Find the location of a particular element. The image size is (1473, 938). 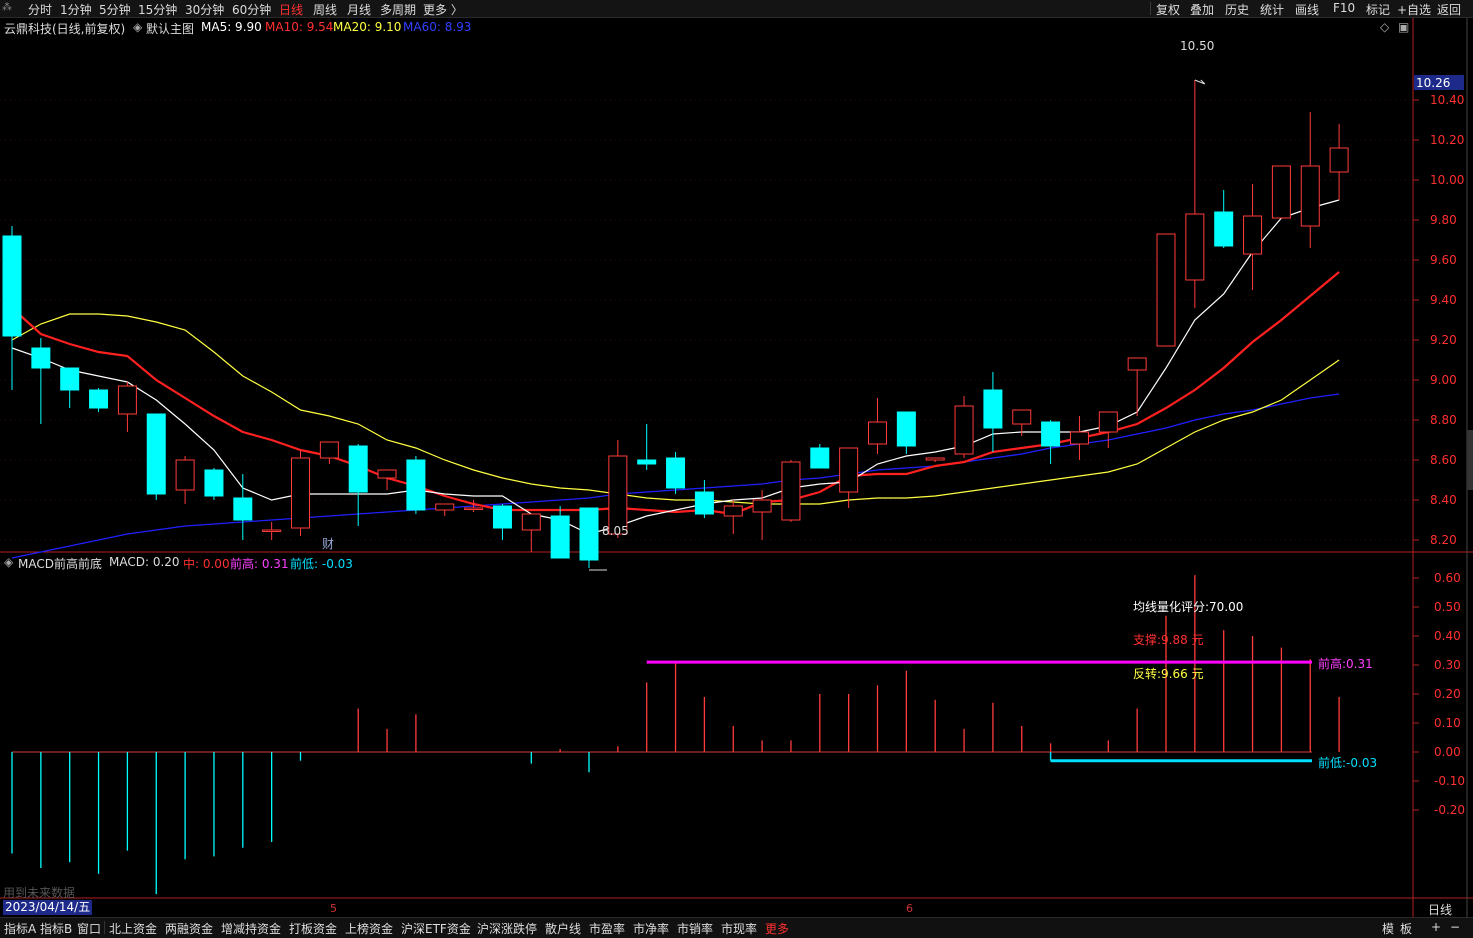

tab-indicator-b: 指标B is located at coordinates (56, 928).